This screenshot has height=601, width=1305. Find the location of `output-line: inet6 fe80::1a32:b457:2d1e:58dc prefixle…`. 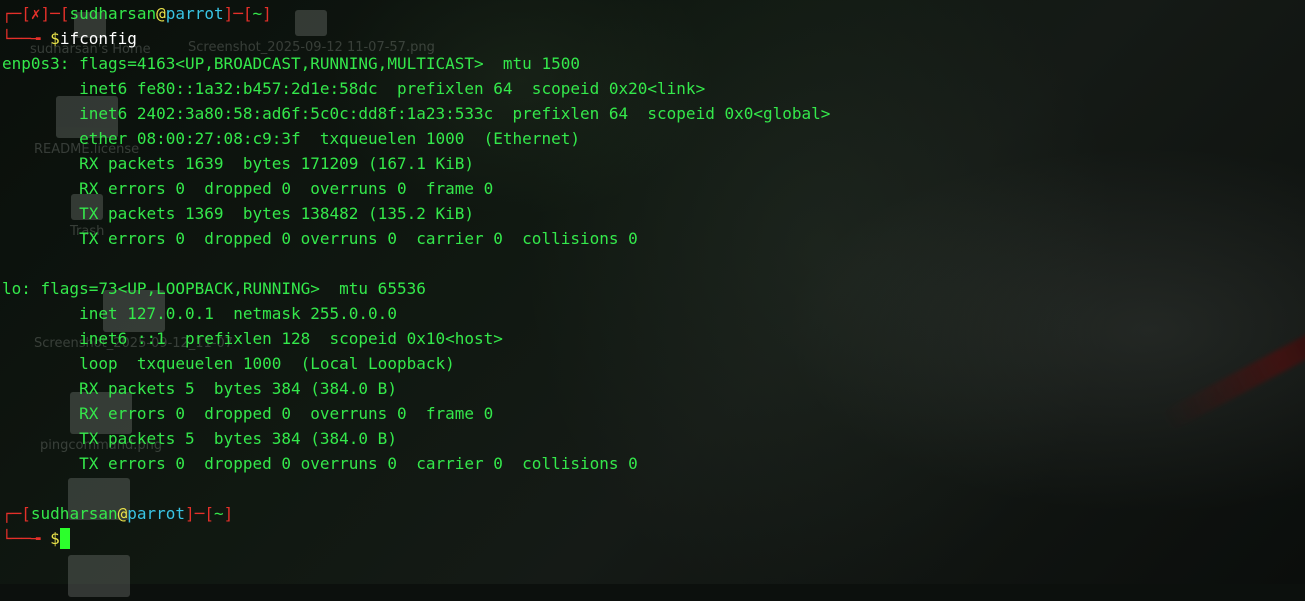

output-line: inet6 fe80::1a32:b457:2d1e:58dc prefixle… is located at coordinates (354, 88).